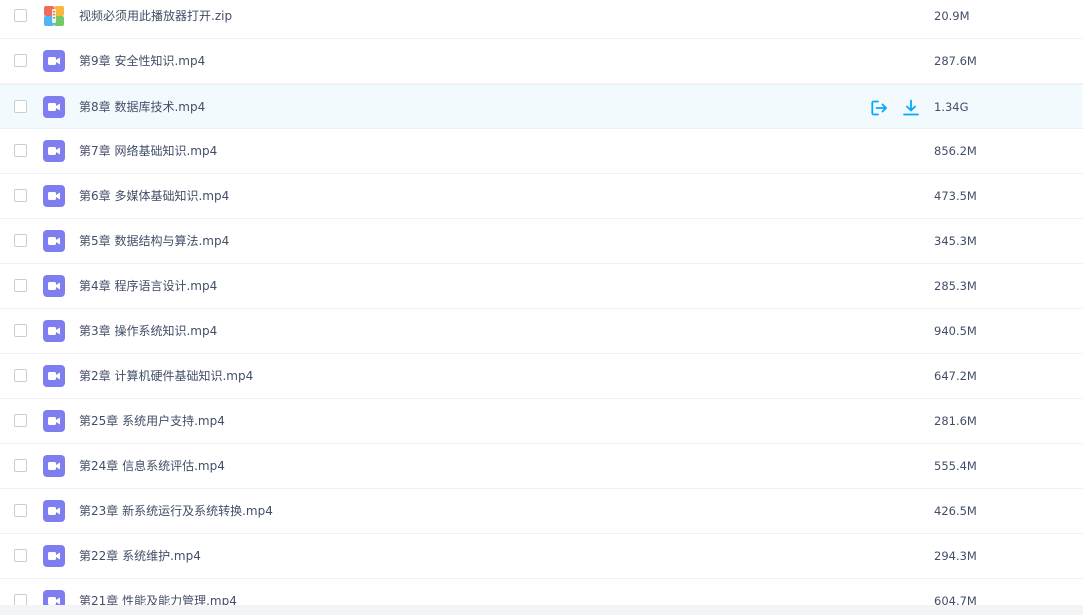  Describe the element at coordinates (541, 196) in the screenshot. I see `file-row: 第6章 多媒体基础知识.mp4 473.5M` at that location.